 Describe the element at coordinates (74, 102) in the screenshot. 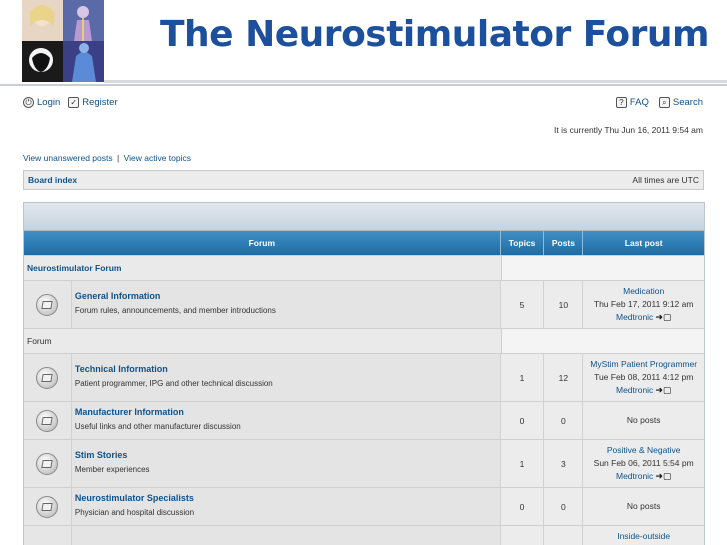

I see `register-icon: ✓` at that location.